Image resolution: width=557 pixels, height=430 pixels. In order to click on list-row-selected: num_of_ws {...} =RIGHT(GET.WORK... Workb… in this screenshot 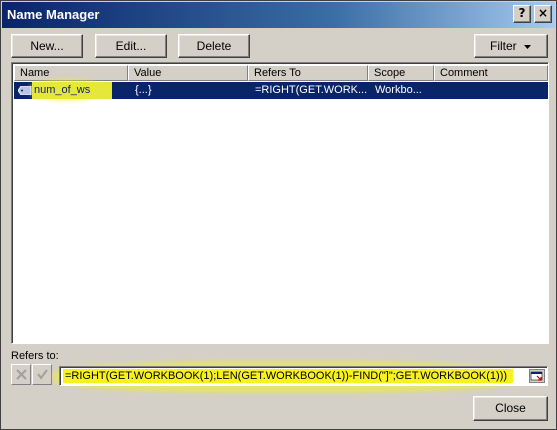, I will do `click(281, 90)`.